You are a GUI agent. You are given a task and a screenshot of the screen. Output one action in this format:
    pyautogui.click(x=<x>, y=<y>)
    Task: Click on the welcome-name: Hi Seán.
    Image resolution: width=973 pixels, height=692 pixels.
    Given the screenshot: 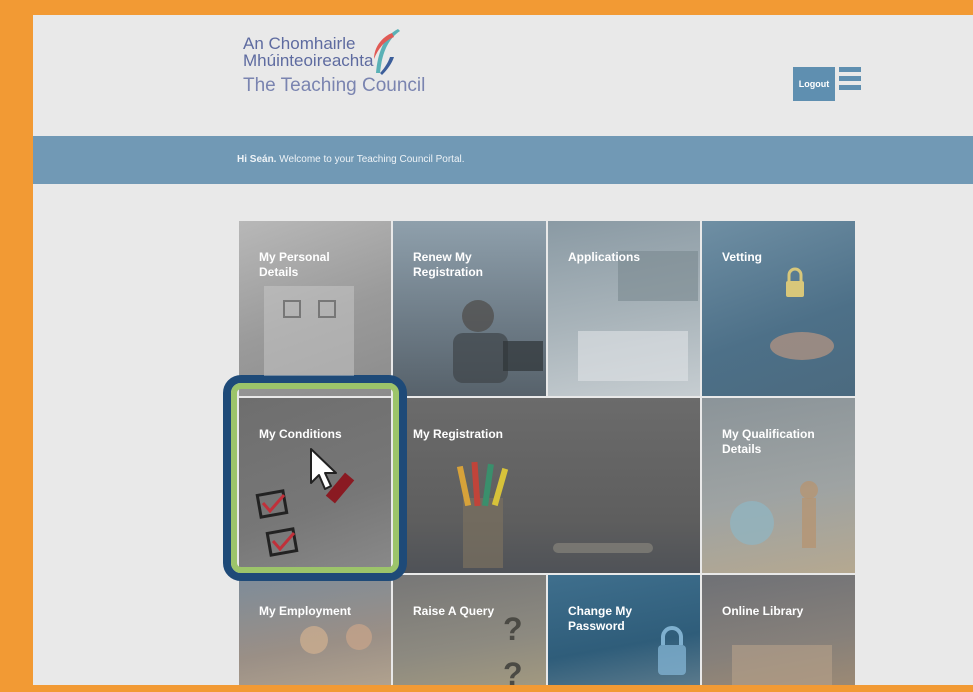 What is the action you would take?
    pyautogui.click(x=257, y=159)
    